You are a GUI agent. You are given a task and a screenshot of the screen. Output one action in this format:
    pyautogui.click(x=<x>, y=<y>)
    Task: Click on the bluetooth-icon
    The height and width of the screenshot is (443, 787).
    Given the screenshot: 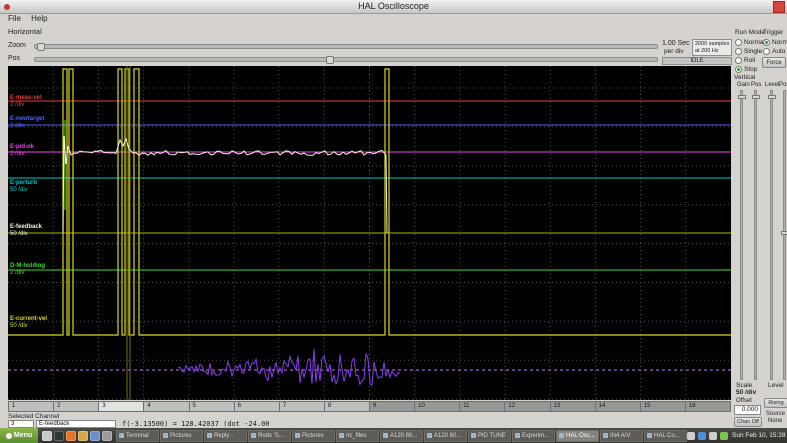 What is the action you would take?
    pyautogui.click(x=702, y=435)
    